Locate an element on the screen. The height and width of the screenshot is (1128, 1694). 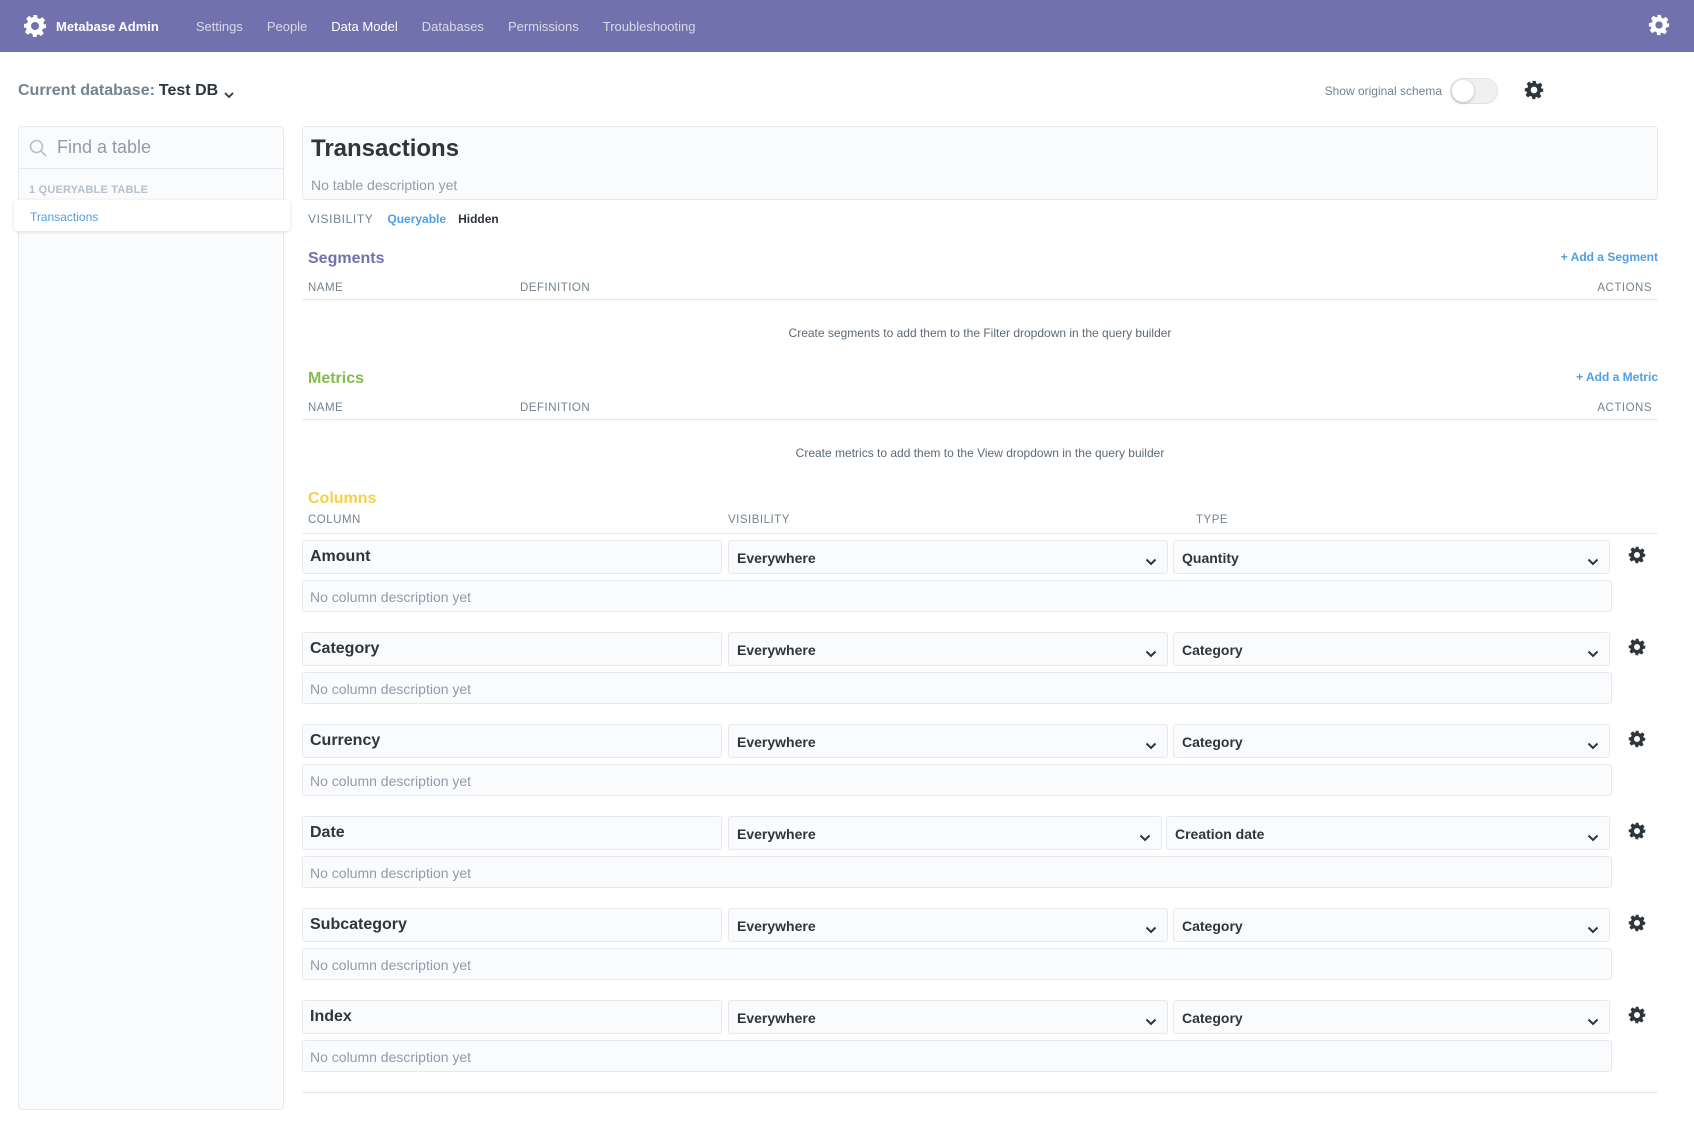
column-type-value: Creation date is located at coordinates (1220, 834).